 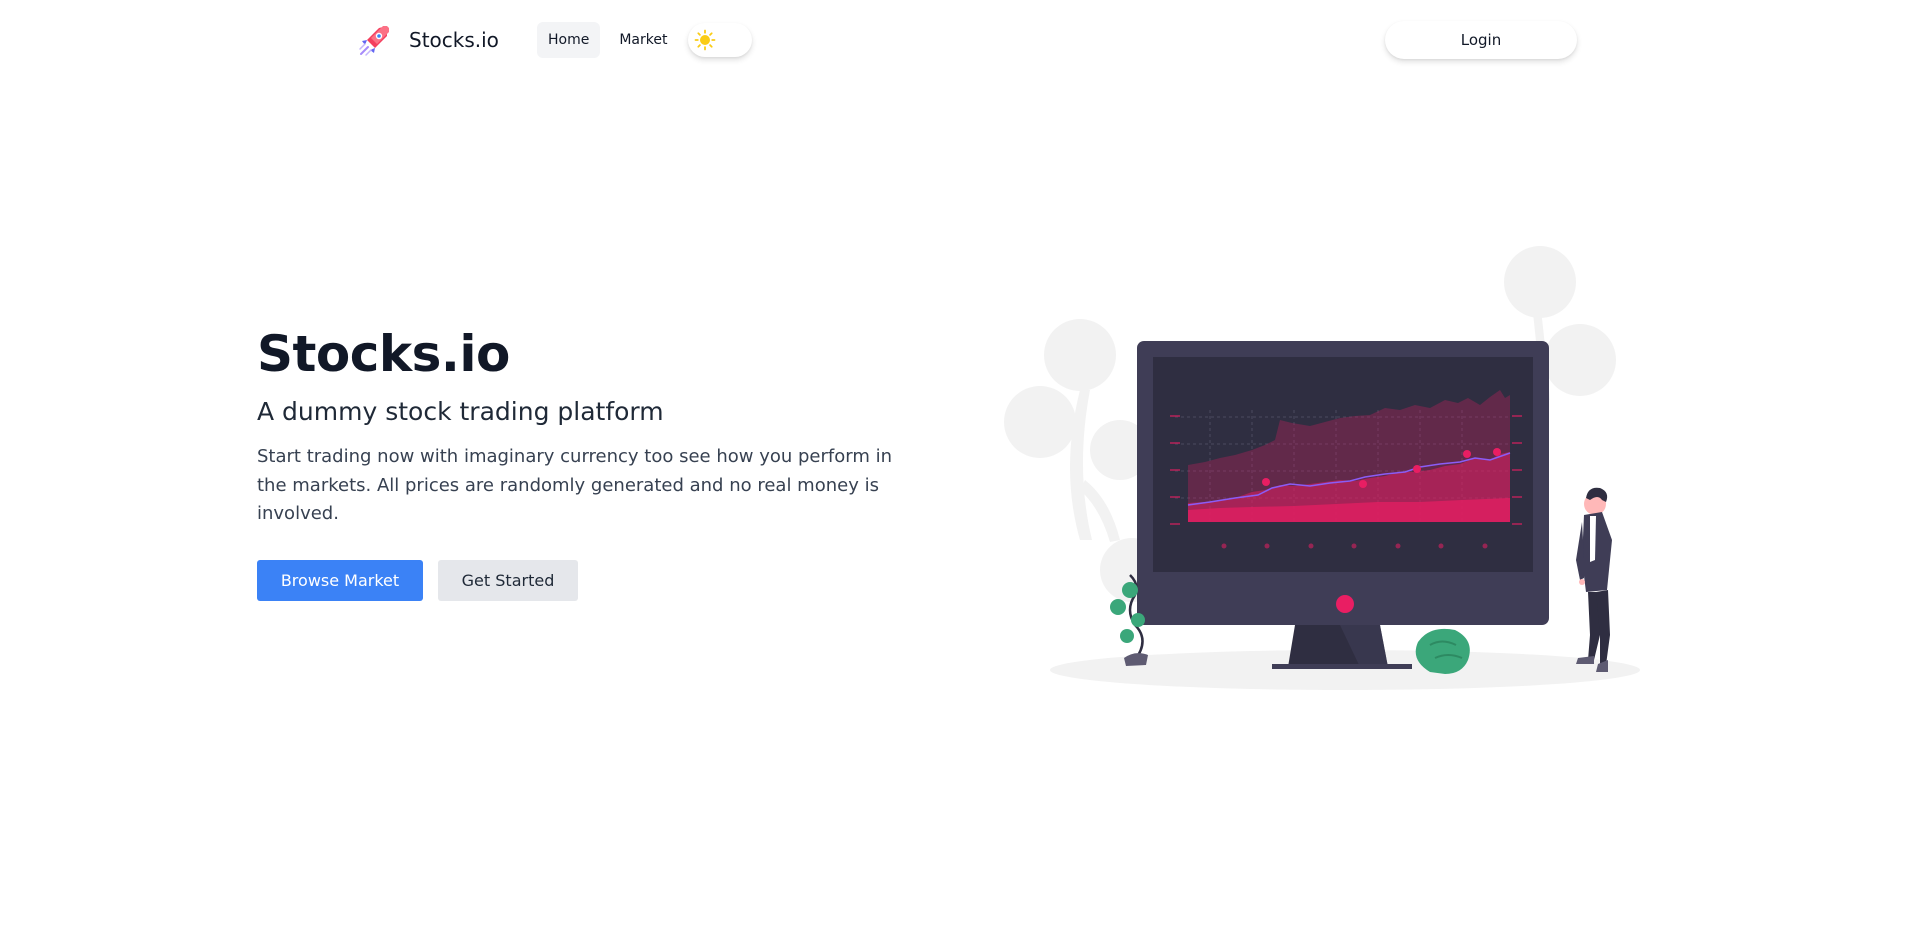 I want to click on nav-links: Home Market, so click(x=645, y=40).